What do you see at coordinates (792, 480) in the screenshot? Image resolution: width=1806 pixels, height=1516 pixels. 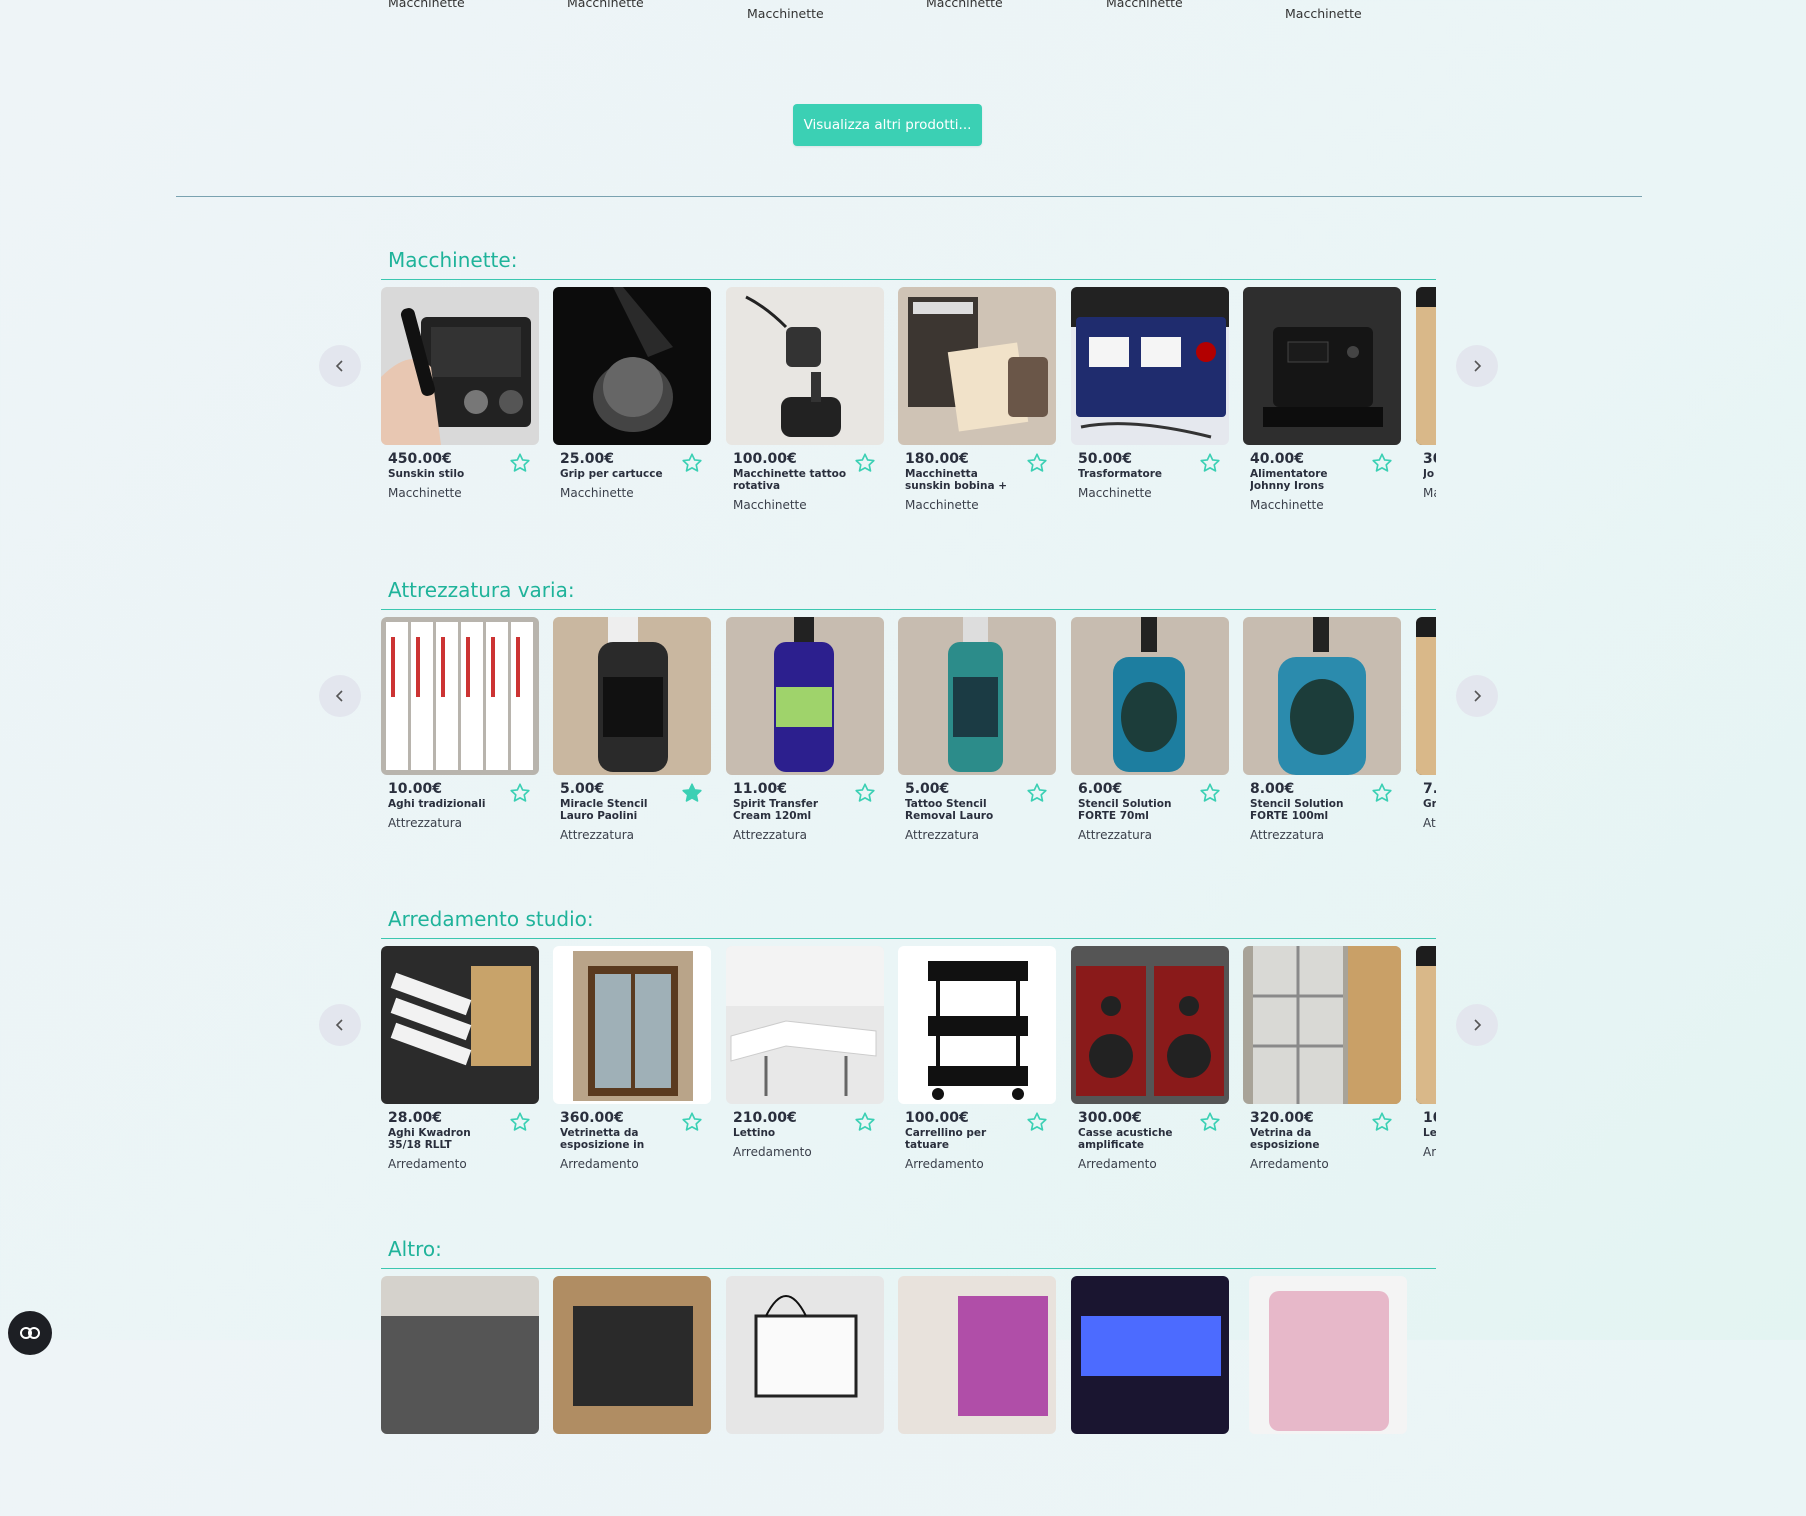 I see `product-name: Macchinette tattoo rotativa` at bounding box center [792, 480].